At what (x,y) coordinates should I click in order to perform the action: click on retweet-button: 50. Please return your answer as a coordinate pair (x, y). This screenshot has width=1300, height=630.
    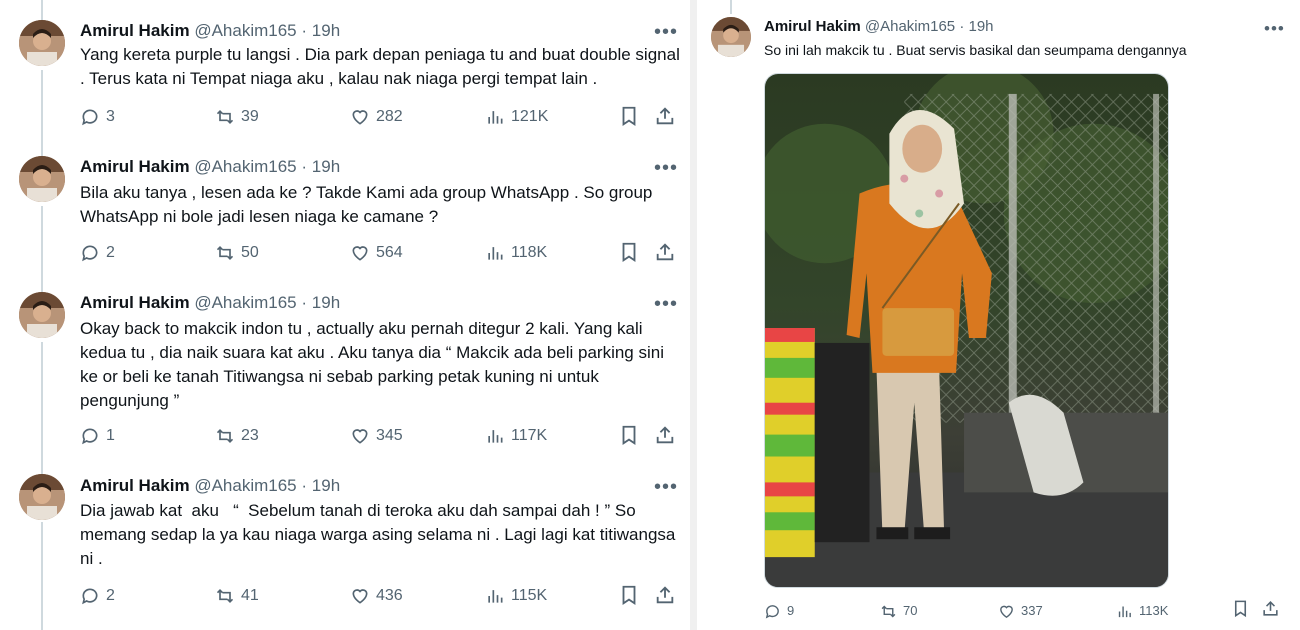
    Looking at the image, I should click on (237, 253).